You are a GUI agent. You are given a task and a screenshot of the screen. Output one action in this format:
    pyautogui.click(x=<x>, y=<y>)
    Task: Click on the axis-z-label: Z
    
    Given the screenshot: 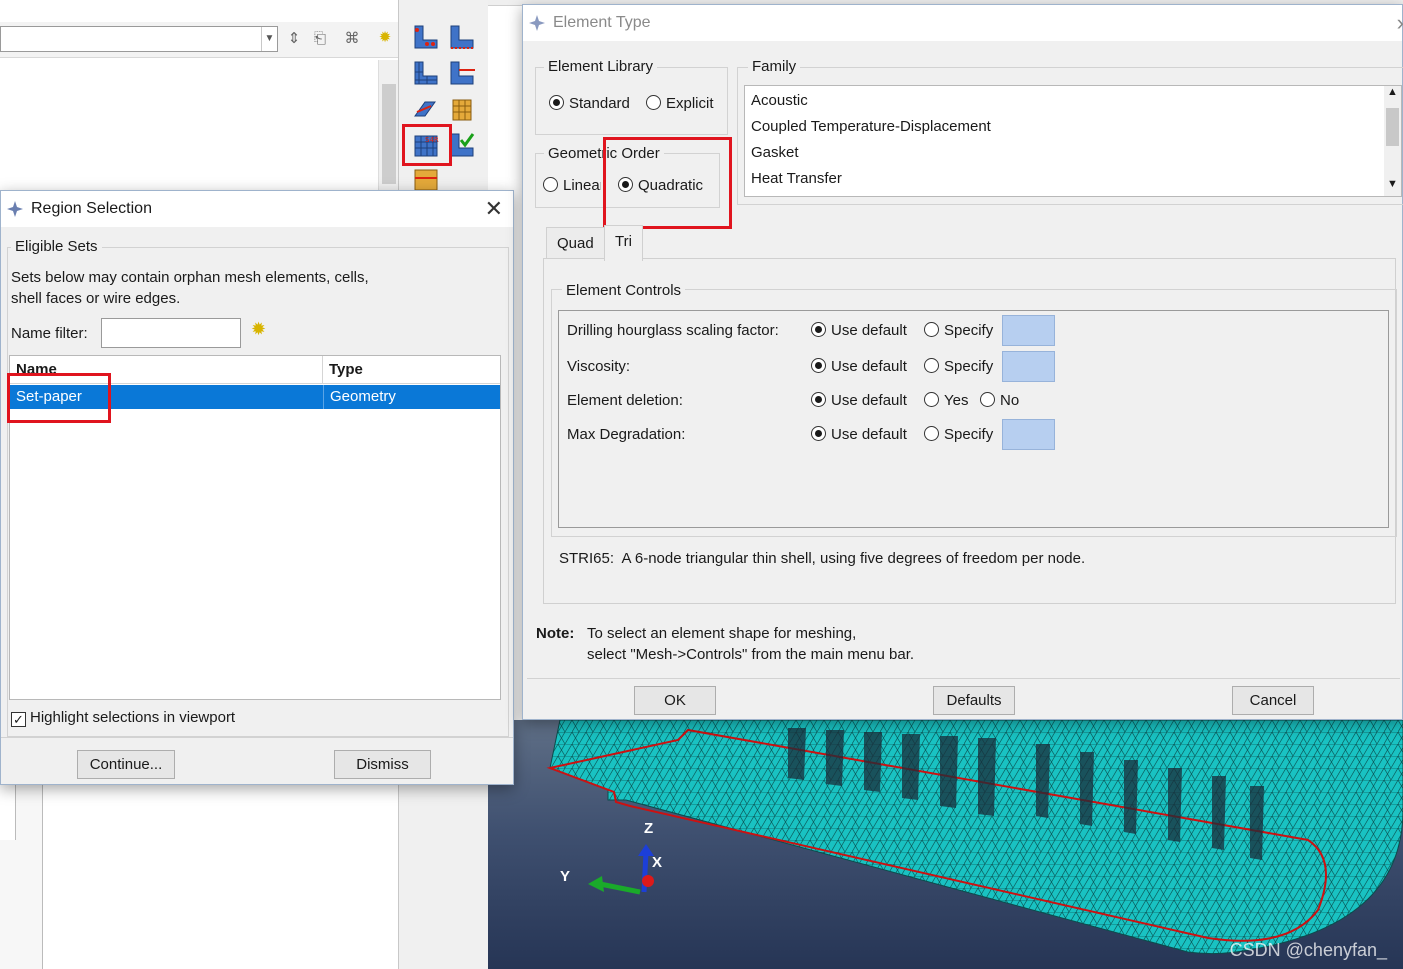 What is the action you would take?
    pyautogui.click(x=649, y=828)
    